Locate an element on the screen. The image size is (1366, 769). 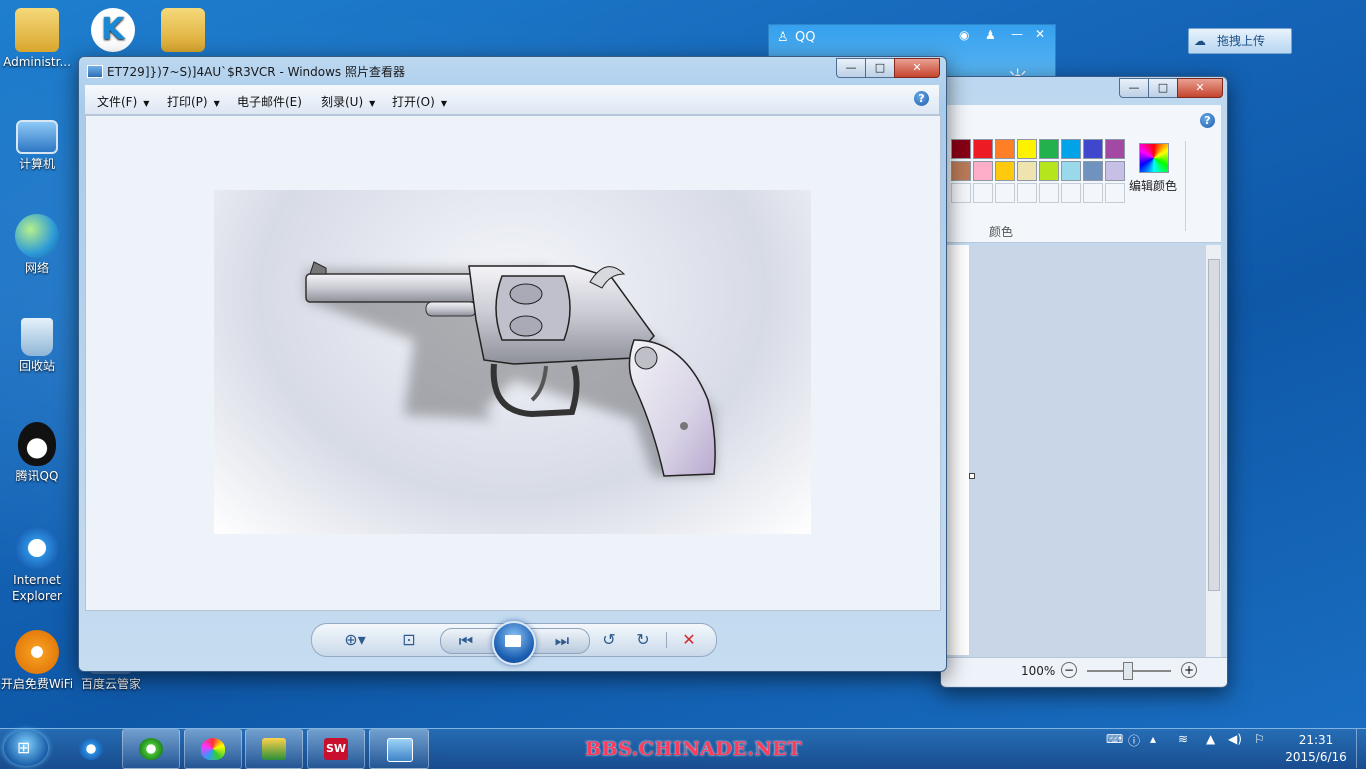
browser-360-icon is located at coordinates (151, 749).